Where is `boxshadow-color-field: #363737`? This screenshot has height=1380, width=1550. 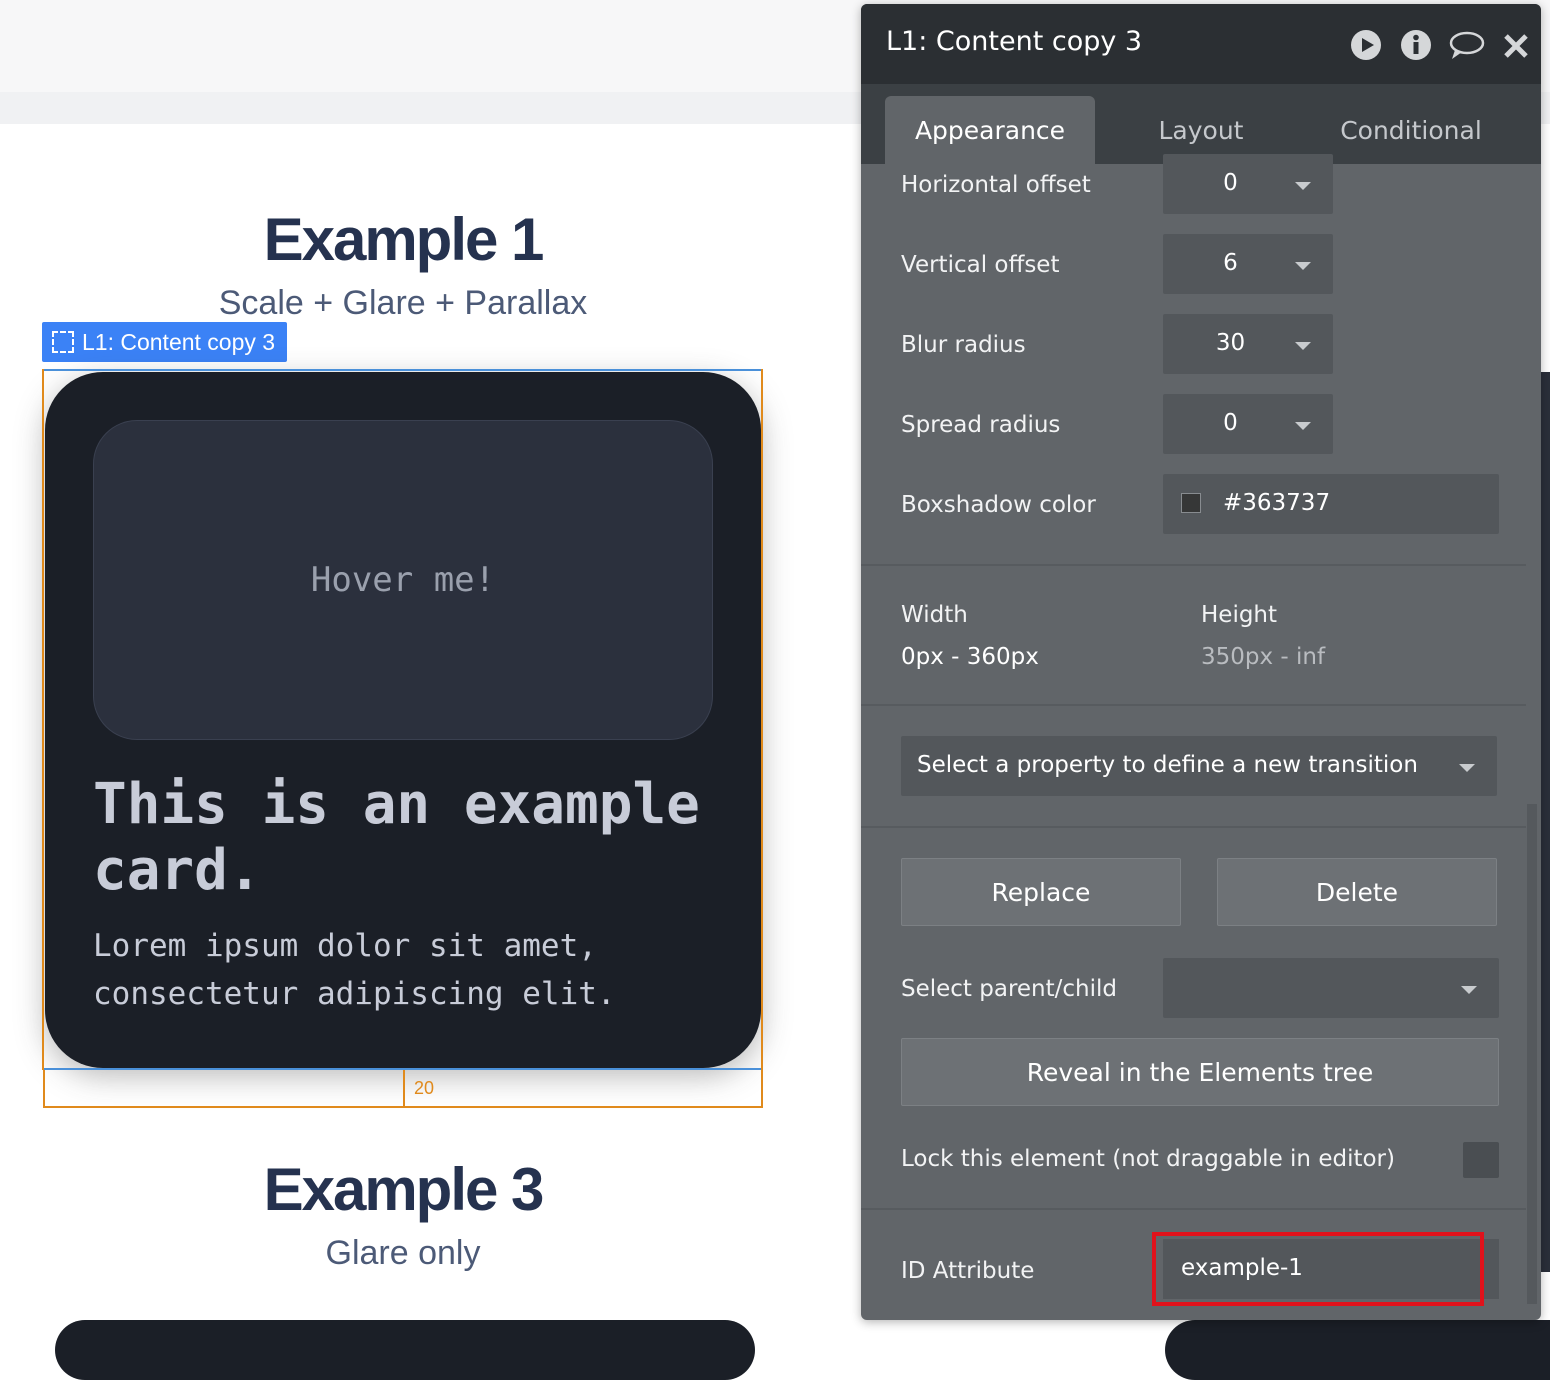 boxshadow-color-field: #363737 is located at coordinates (1331, 504).